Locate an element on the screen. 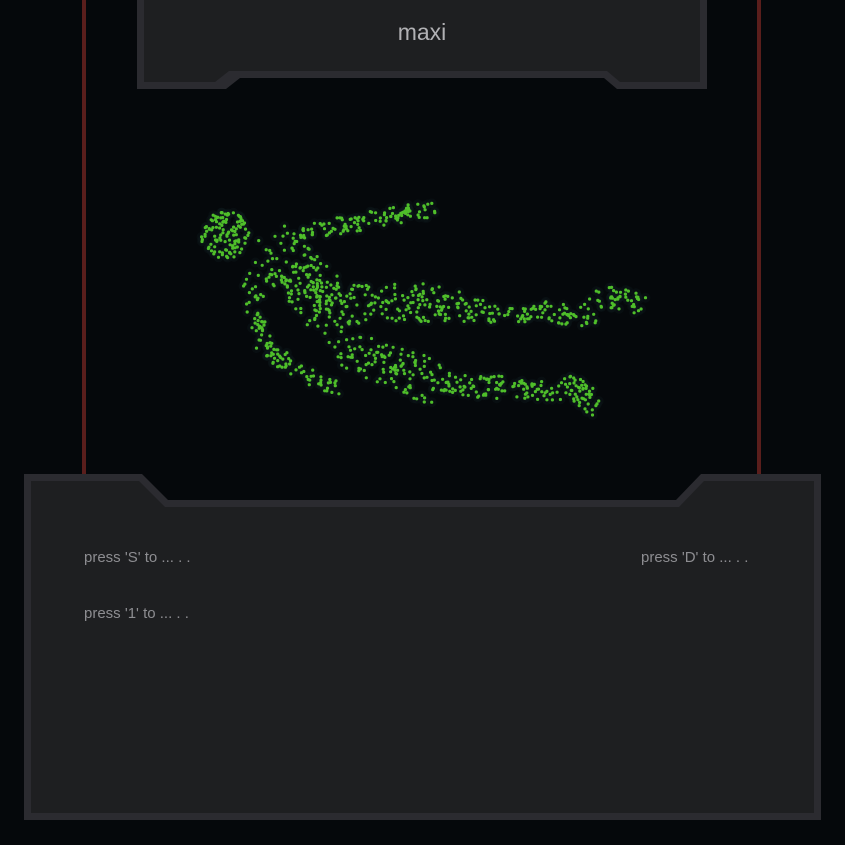 The image size is (845, 845). hint-s-key: press 'S' to ... . . is located at coordinates (137, 557).